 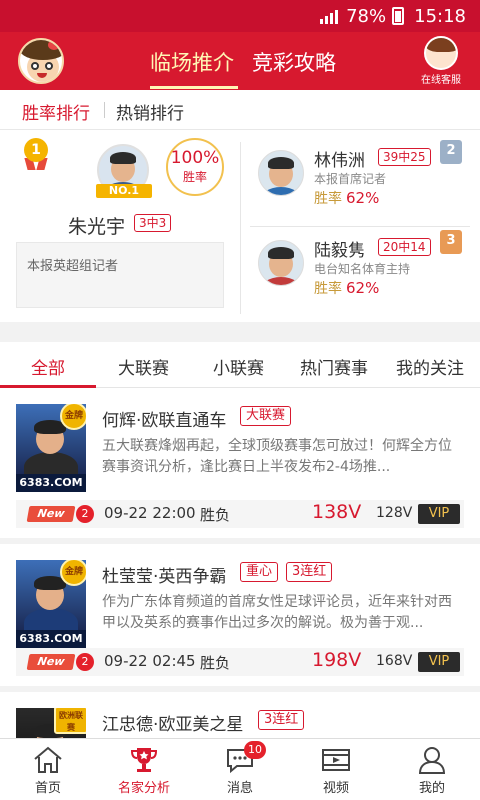 I want to click on nav-label: 视频, so click(x=335, y=788).